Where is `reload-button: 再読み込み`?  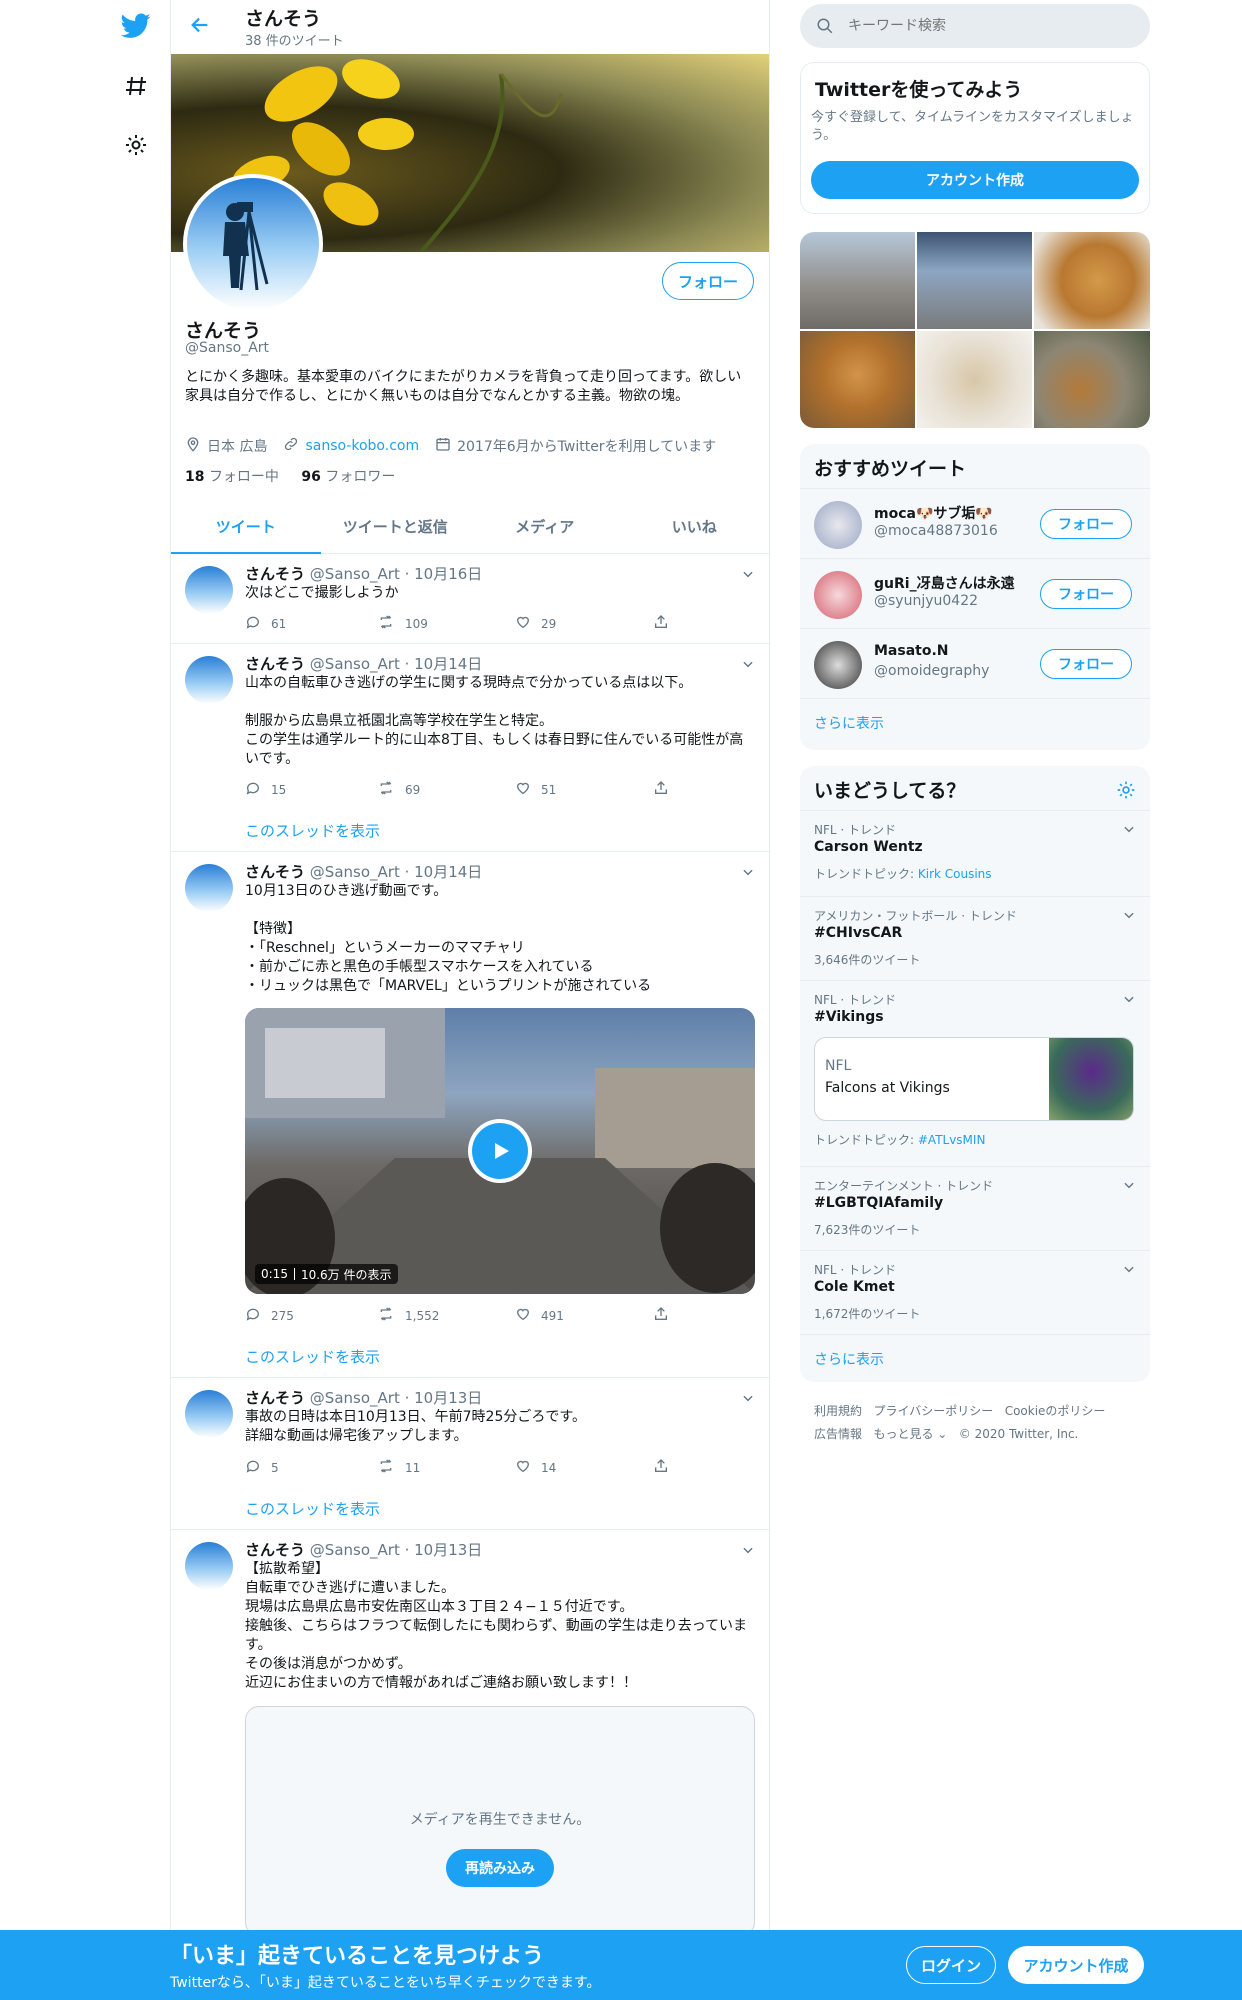 reload-button: 再読み込み is located at coordinates (500, 1868).